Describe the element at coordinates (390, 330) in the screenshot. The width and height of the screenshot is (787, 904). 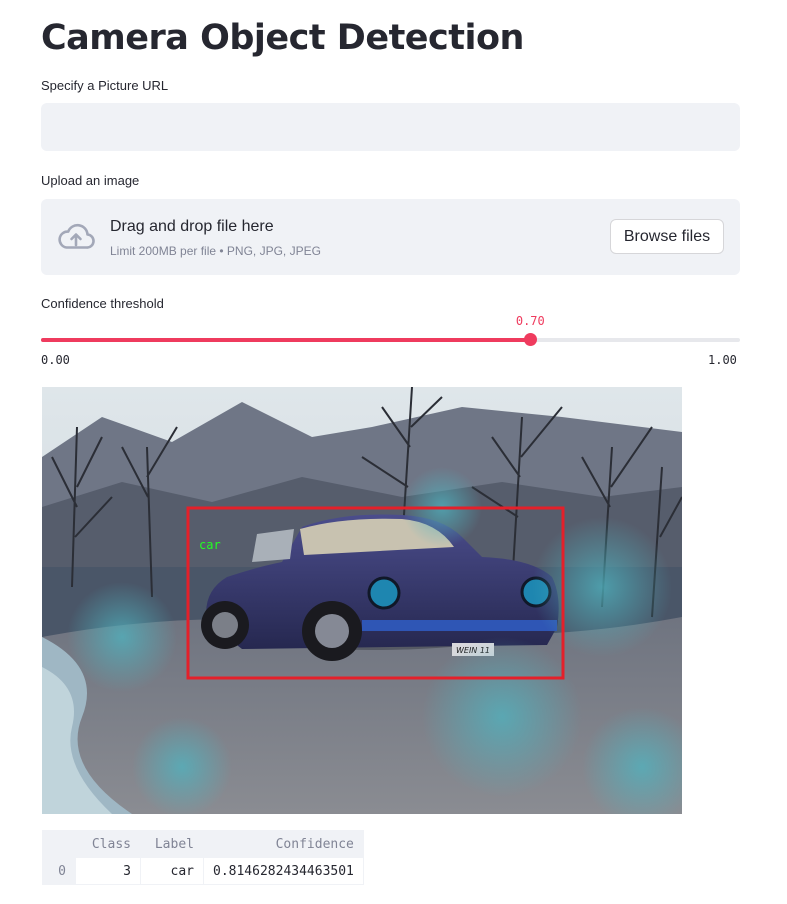
I see `confidence-slider-track: 0.70` at that location.